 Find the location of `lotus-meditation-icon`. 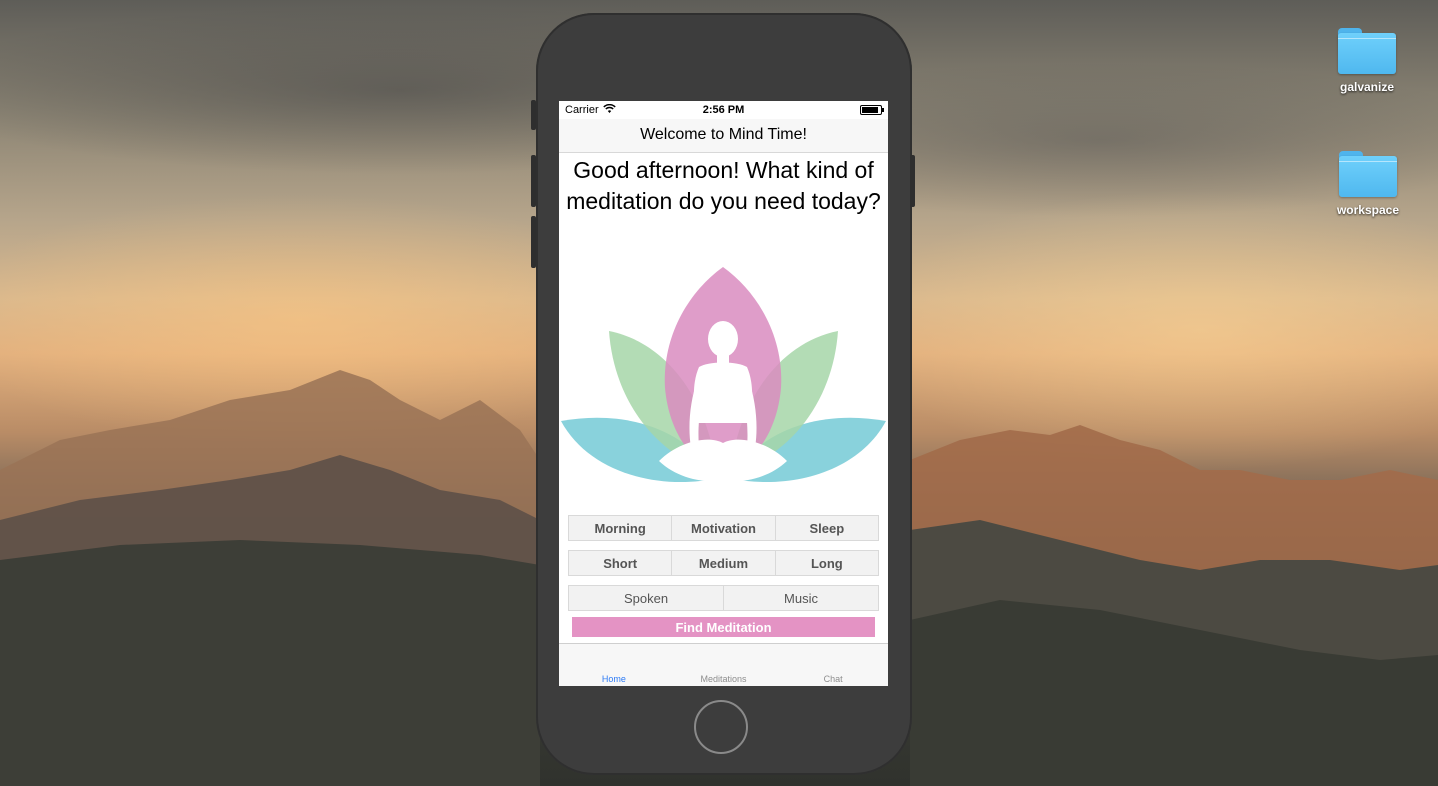

lotus-meditation-icon is located at coordinates (723, 375).